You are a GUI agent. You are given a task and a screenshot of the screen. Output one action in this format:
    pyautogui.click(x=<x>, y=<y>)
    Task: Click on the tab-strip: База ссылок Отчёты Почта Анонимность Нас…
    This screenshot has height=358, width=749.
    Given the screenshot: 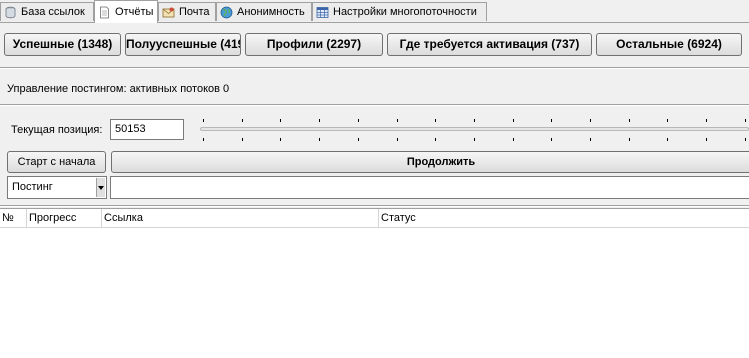 What is the action you would take?
    pyautogui.click(x=374, y=11)
    